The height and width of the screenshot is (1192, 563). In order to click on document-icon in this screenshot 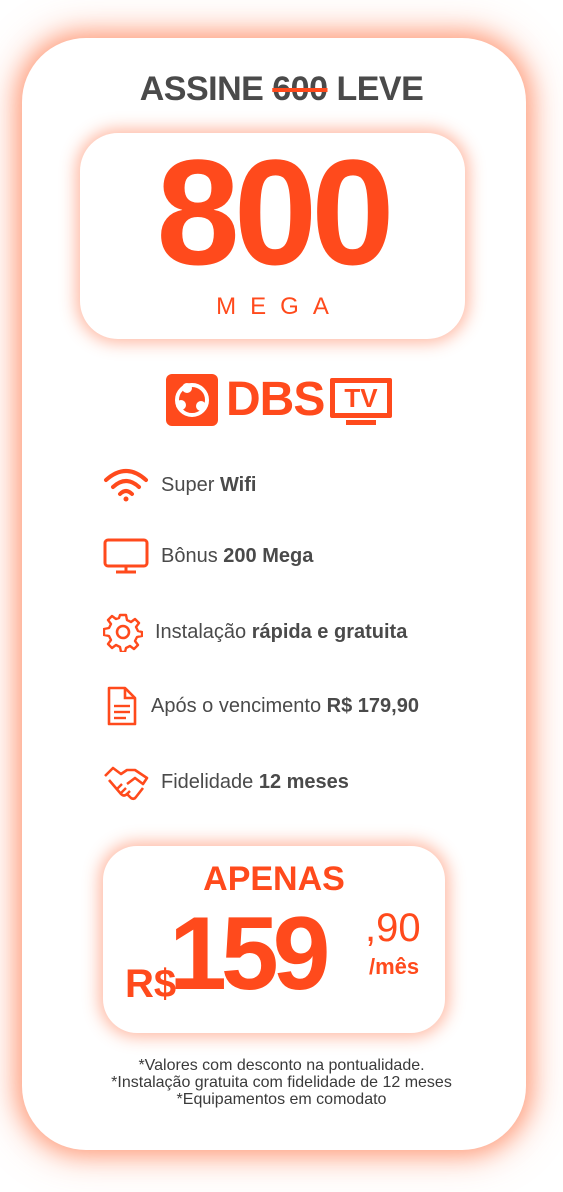, I will do `click(122, 706)`.